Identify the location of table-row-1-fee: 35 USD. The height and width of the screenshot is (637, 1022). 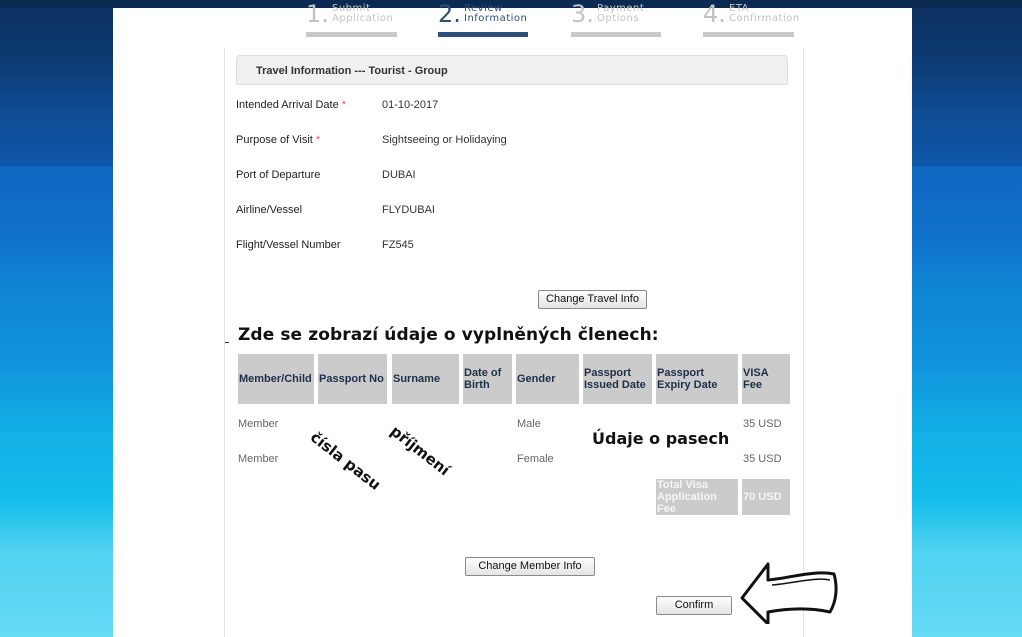
(762, 424).